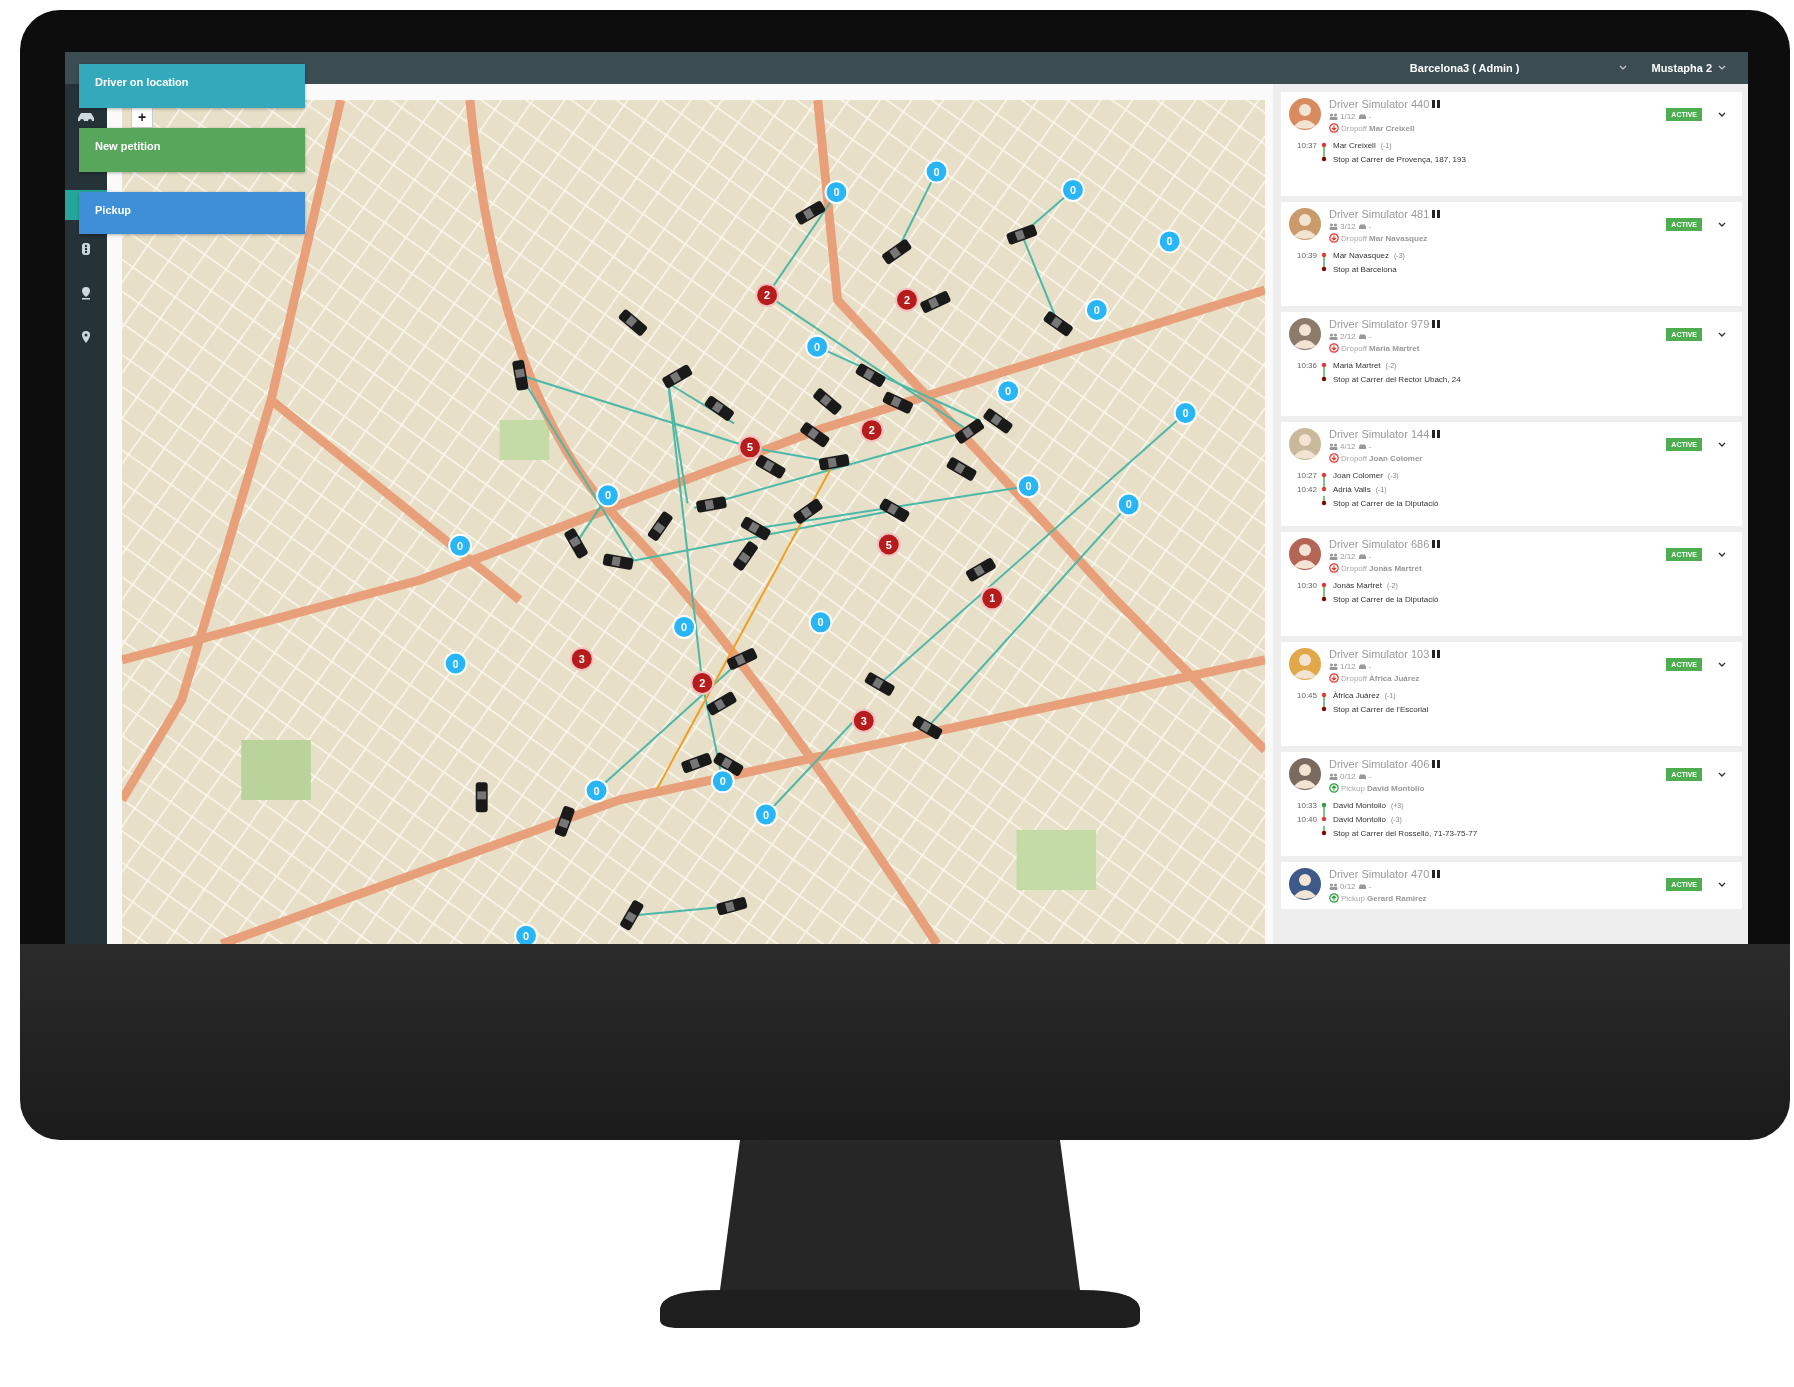  I want to click on zoom-in-button: +, so click(142, 117).